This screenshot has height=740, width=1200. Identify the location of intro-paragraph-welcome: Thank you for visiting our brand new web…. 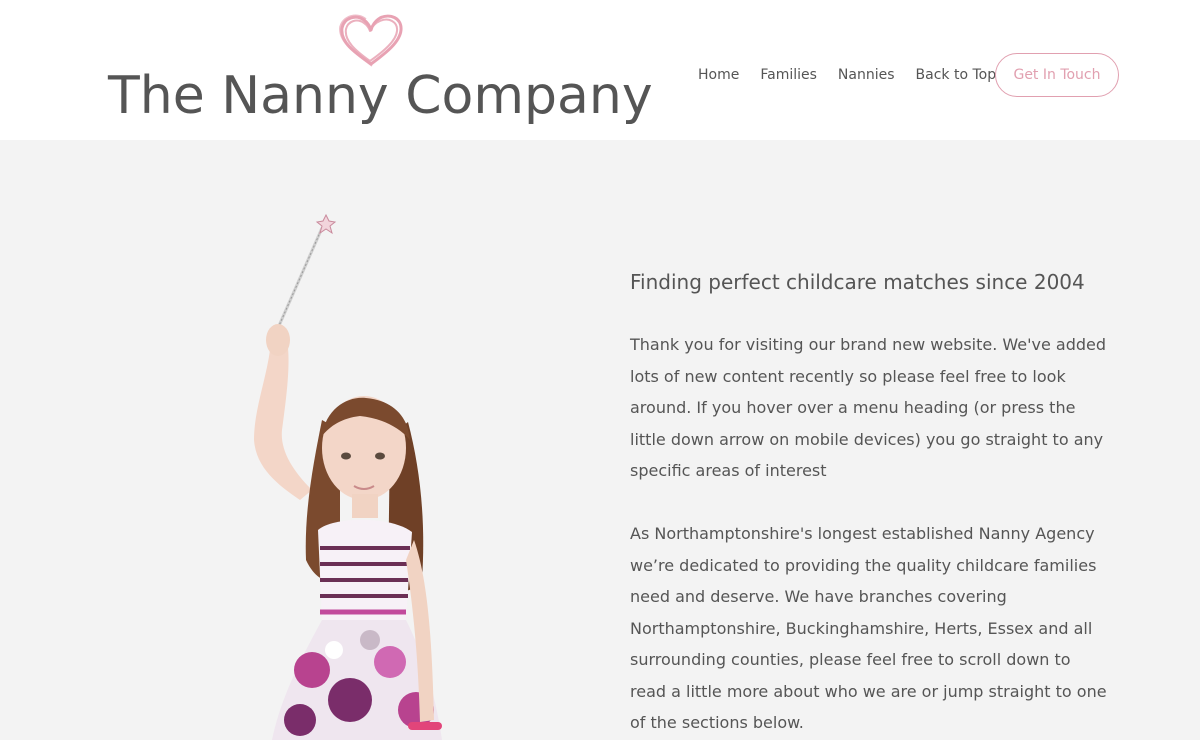
(868, 407).